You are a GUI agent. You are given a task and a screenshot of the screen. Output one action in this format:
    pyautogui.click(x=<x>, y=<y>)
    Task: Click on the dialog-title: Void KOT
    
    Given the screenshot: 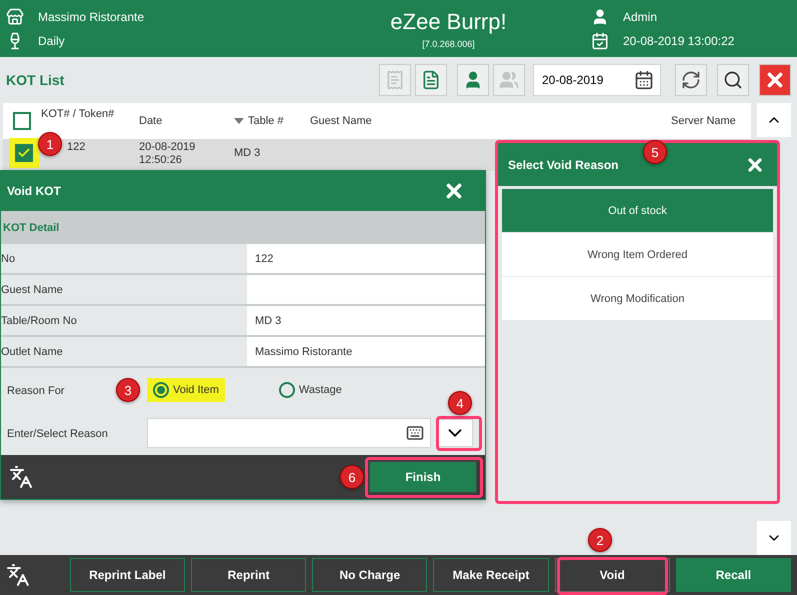 What is the action you would take?
    pyautogui.click(x=34, y=191)
    